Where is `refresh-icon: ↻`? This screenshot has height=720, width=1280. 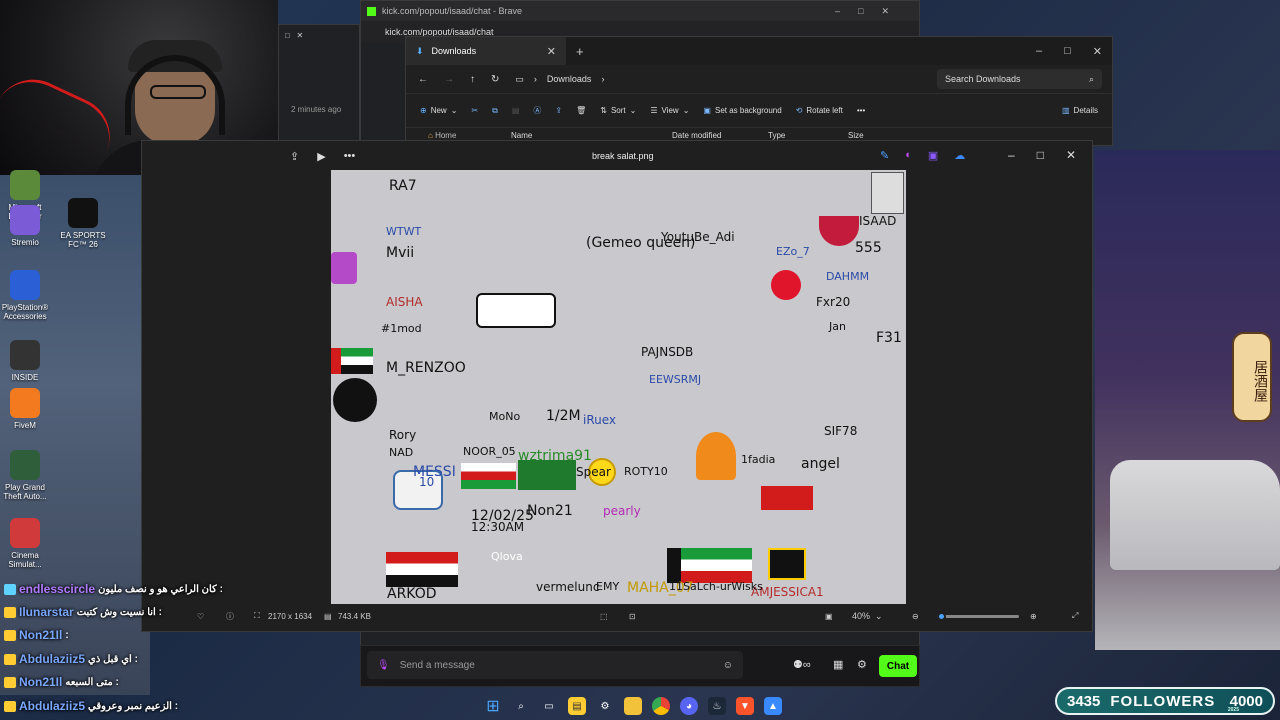 refresh-icon: ↻ is located at coordinates (495, 79).